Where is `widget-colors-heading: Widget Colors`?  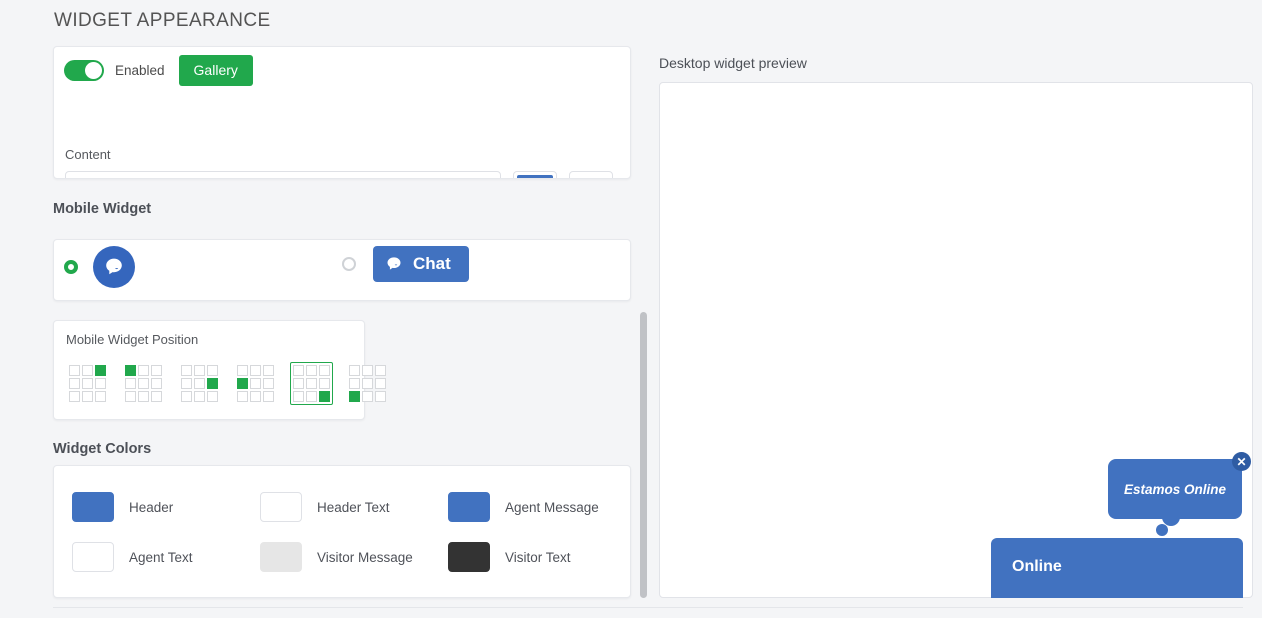 widget-colors-heading: Widget Colors is located at coordinates (102, 449).